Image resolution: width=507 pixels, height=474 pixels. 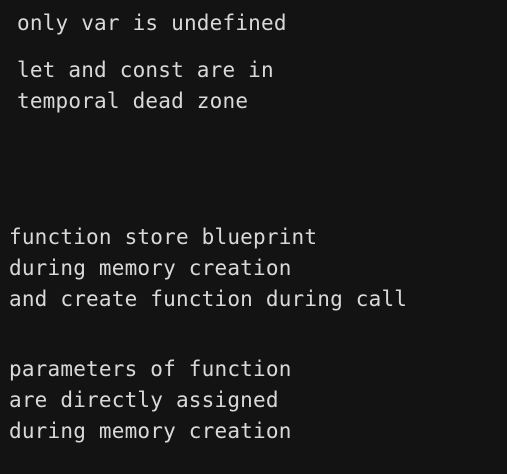 I want to click on note-temporal-dead-zone: let and const are in temporal dead zone, so click(x=145, y=86).